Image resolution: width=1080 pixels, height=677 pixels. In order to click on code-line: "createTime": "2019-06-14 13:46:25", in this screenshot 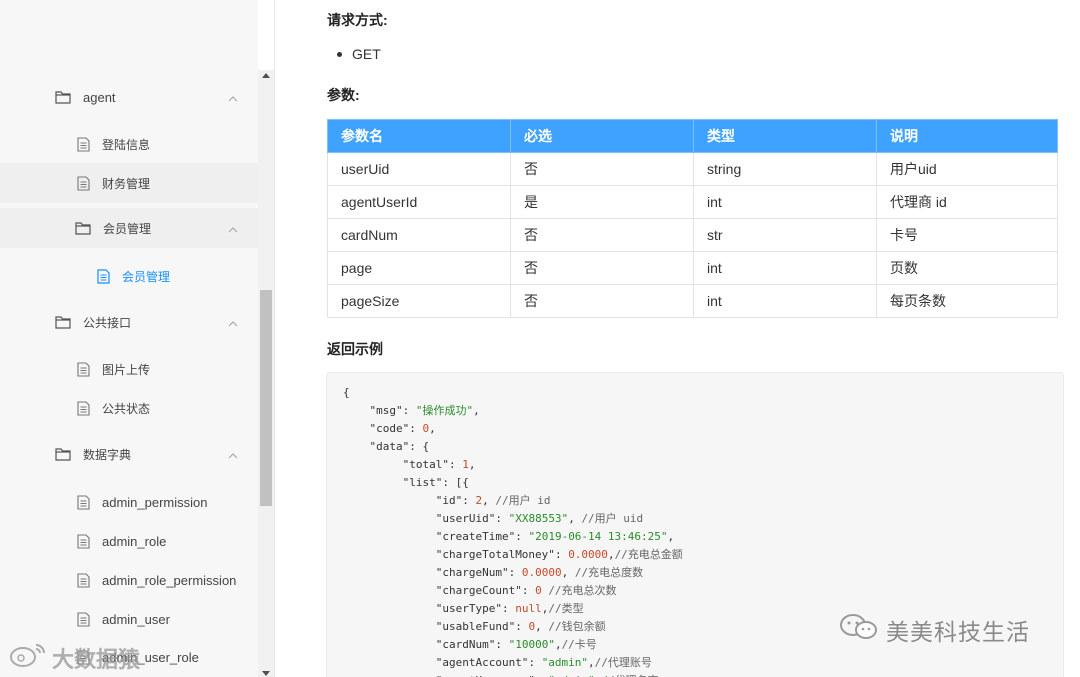, I will do `click(555, 536)`.